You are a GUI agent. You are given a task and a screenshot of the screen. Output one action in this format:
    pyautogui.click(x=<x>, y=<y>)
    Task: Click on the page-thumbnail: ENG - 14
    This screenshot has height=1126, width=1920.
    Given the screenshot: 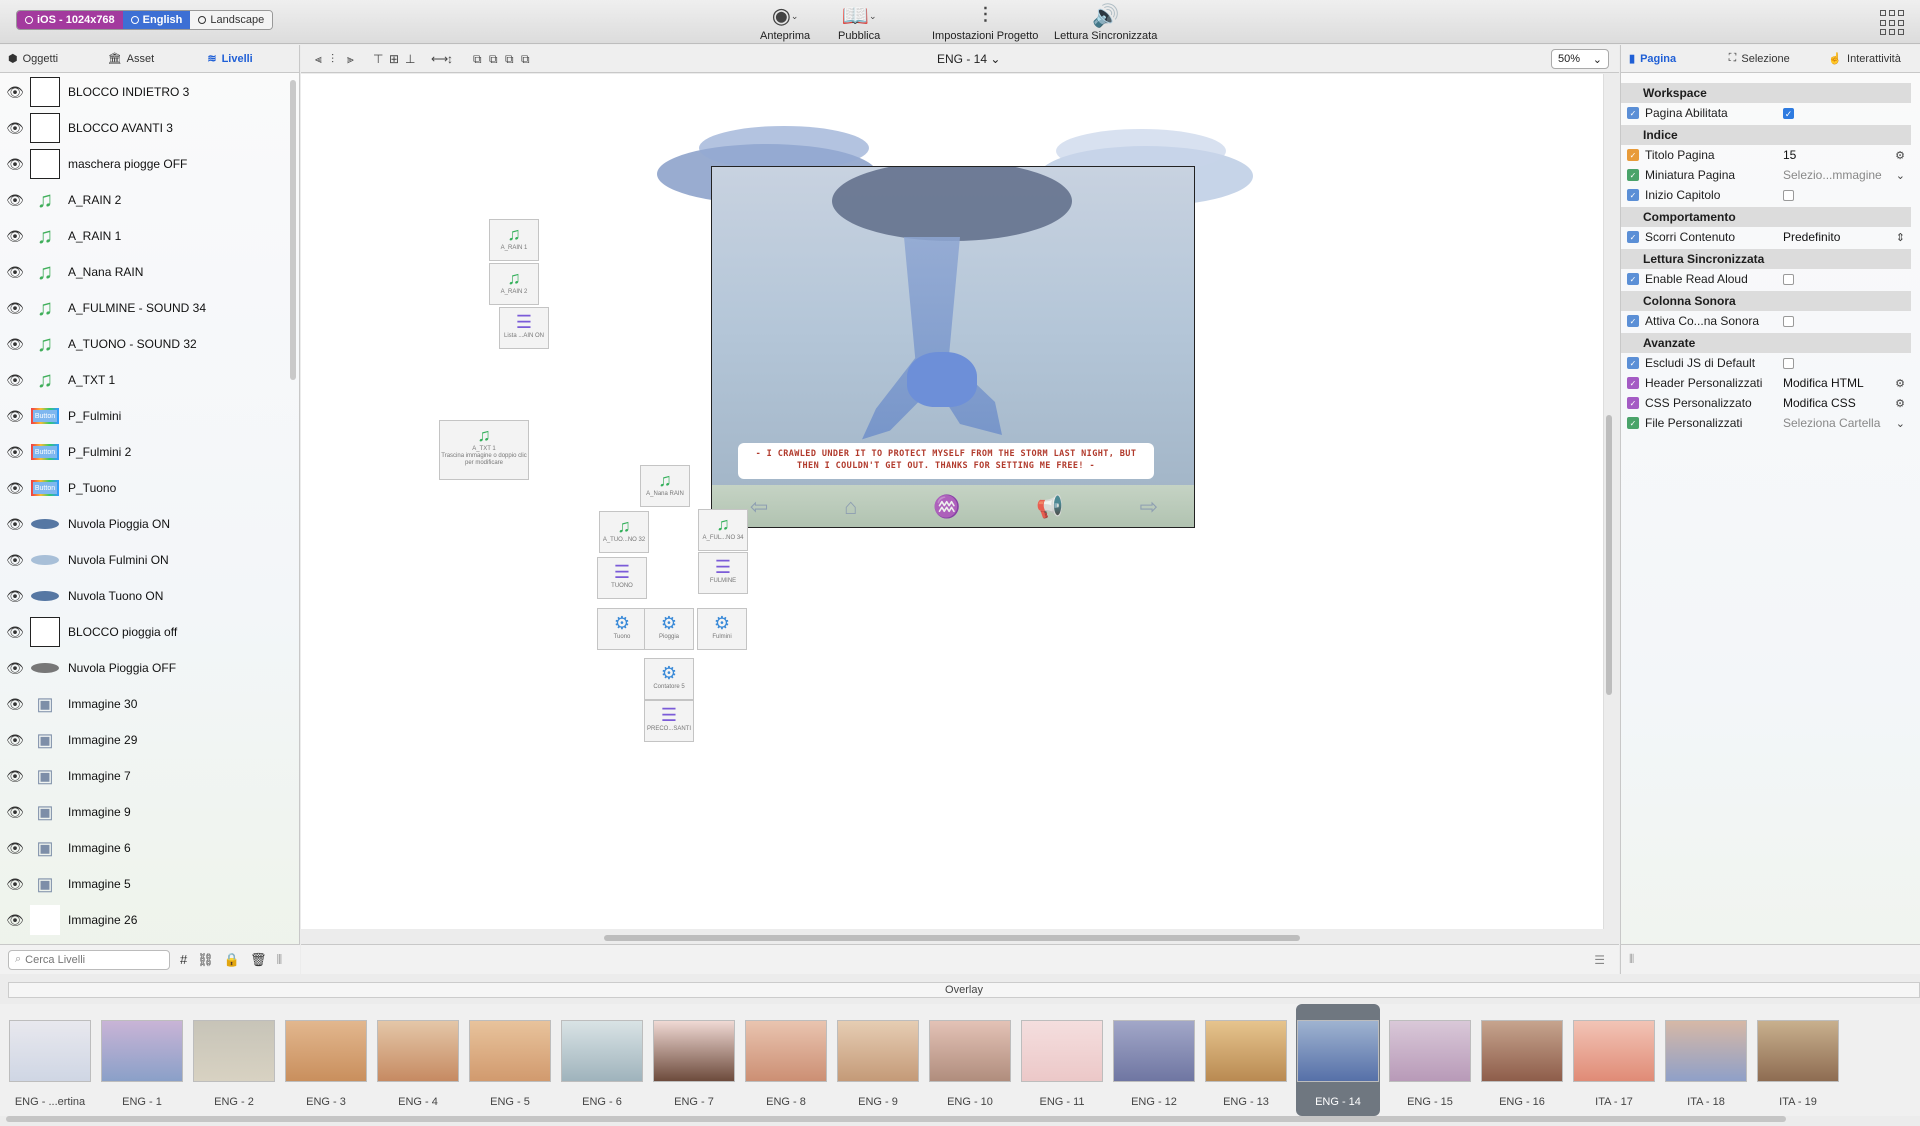 What is the action you would take?
    pyautogui.click(x=1338, y=1060)
    